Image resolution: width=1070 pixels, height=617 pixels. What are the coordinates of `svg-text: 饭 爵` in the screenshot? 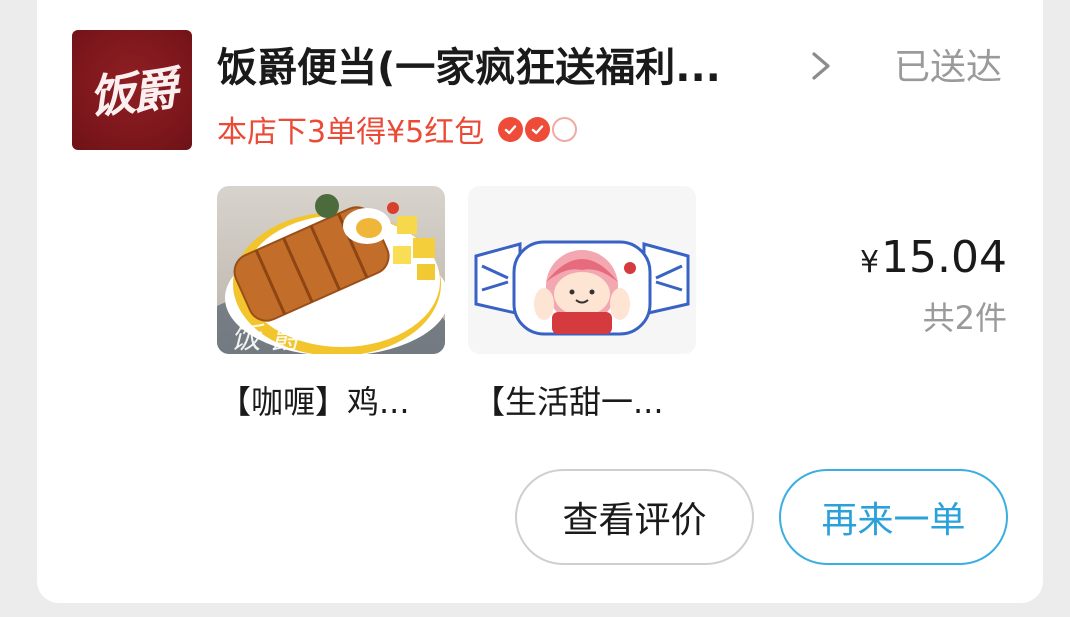 It's located at (267, 337).